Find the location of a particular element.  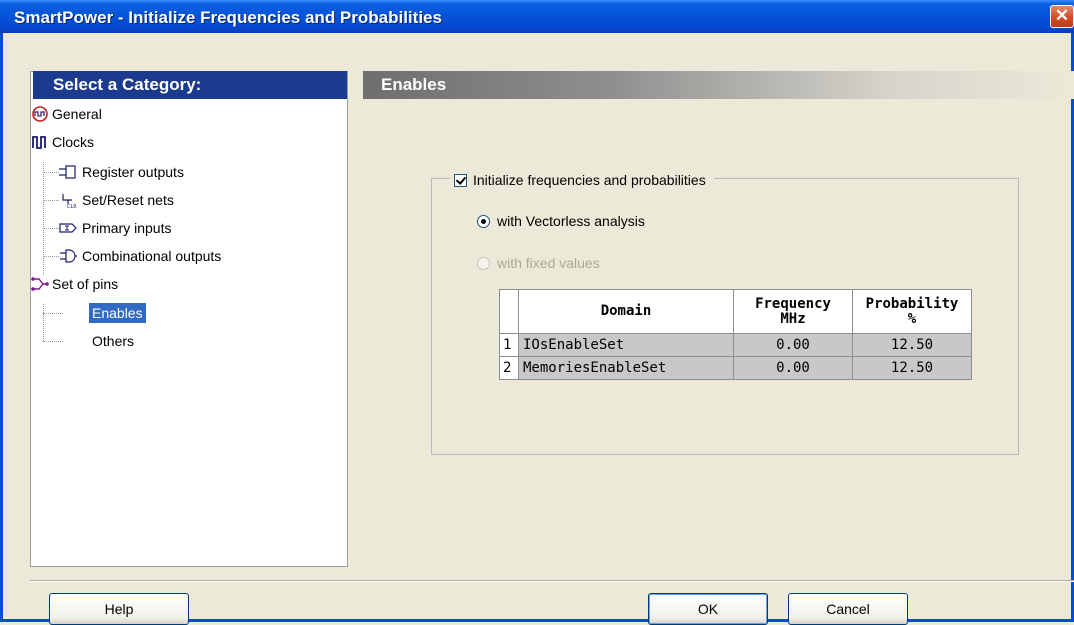

help-button: Help is located at coordinates (119, 609).